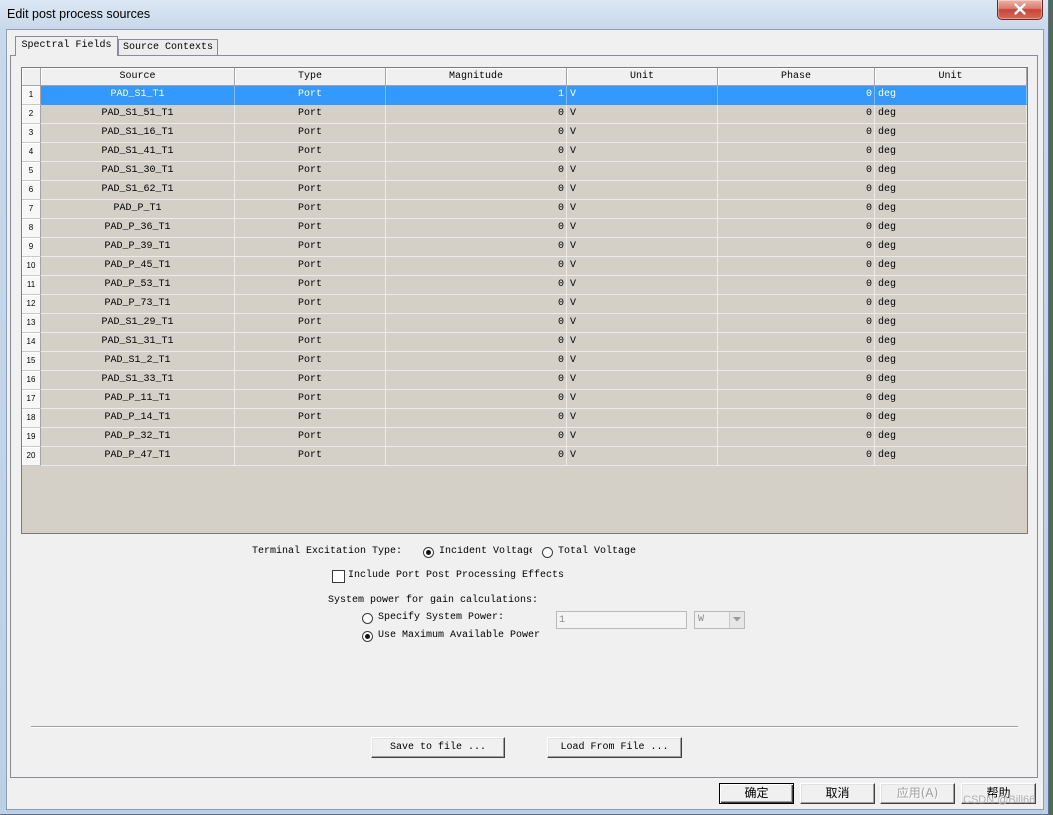 This screenshot has height=815, width=1053. Describe the element at coordinates (138, 171) in the screenshot. I see `source-cell: PAD_S1_30_T1` at that location.